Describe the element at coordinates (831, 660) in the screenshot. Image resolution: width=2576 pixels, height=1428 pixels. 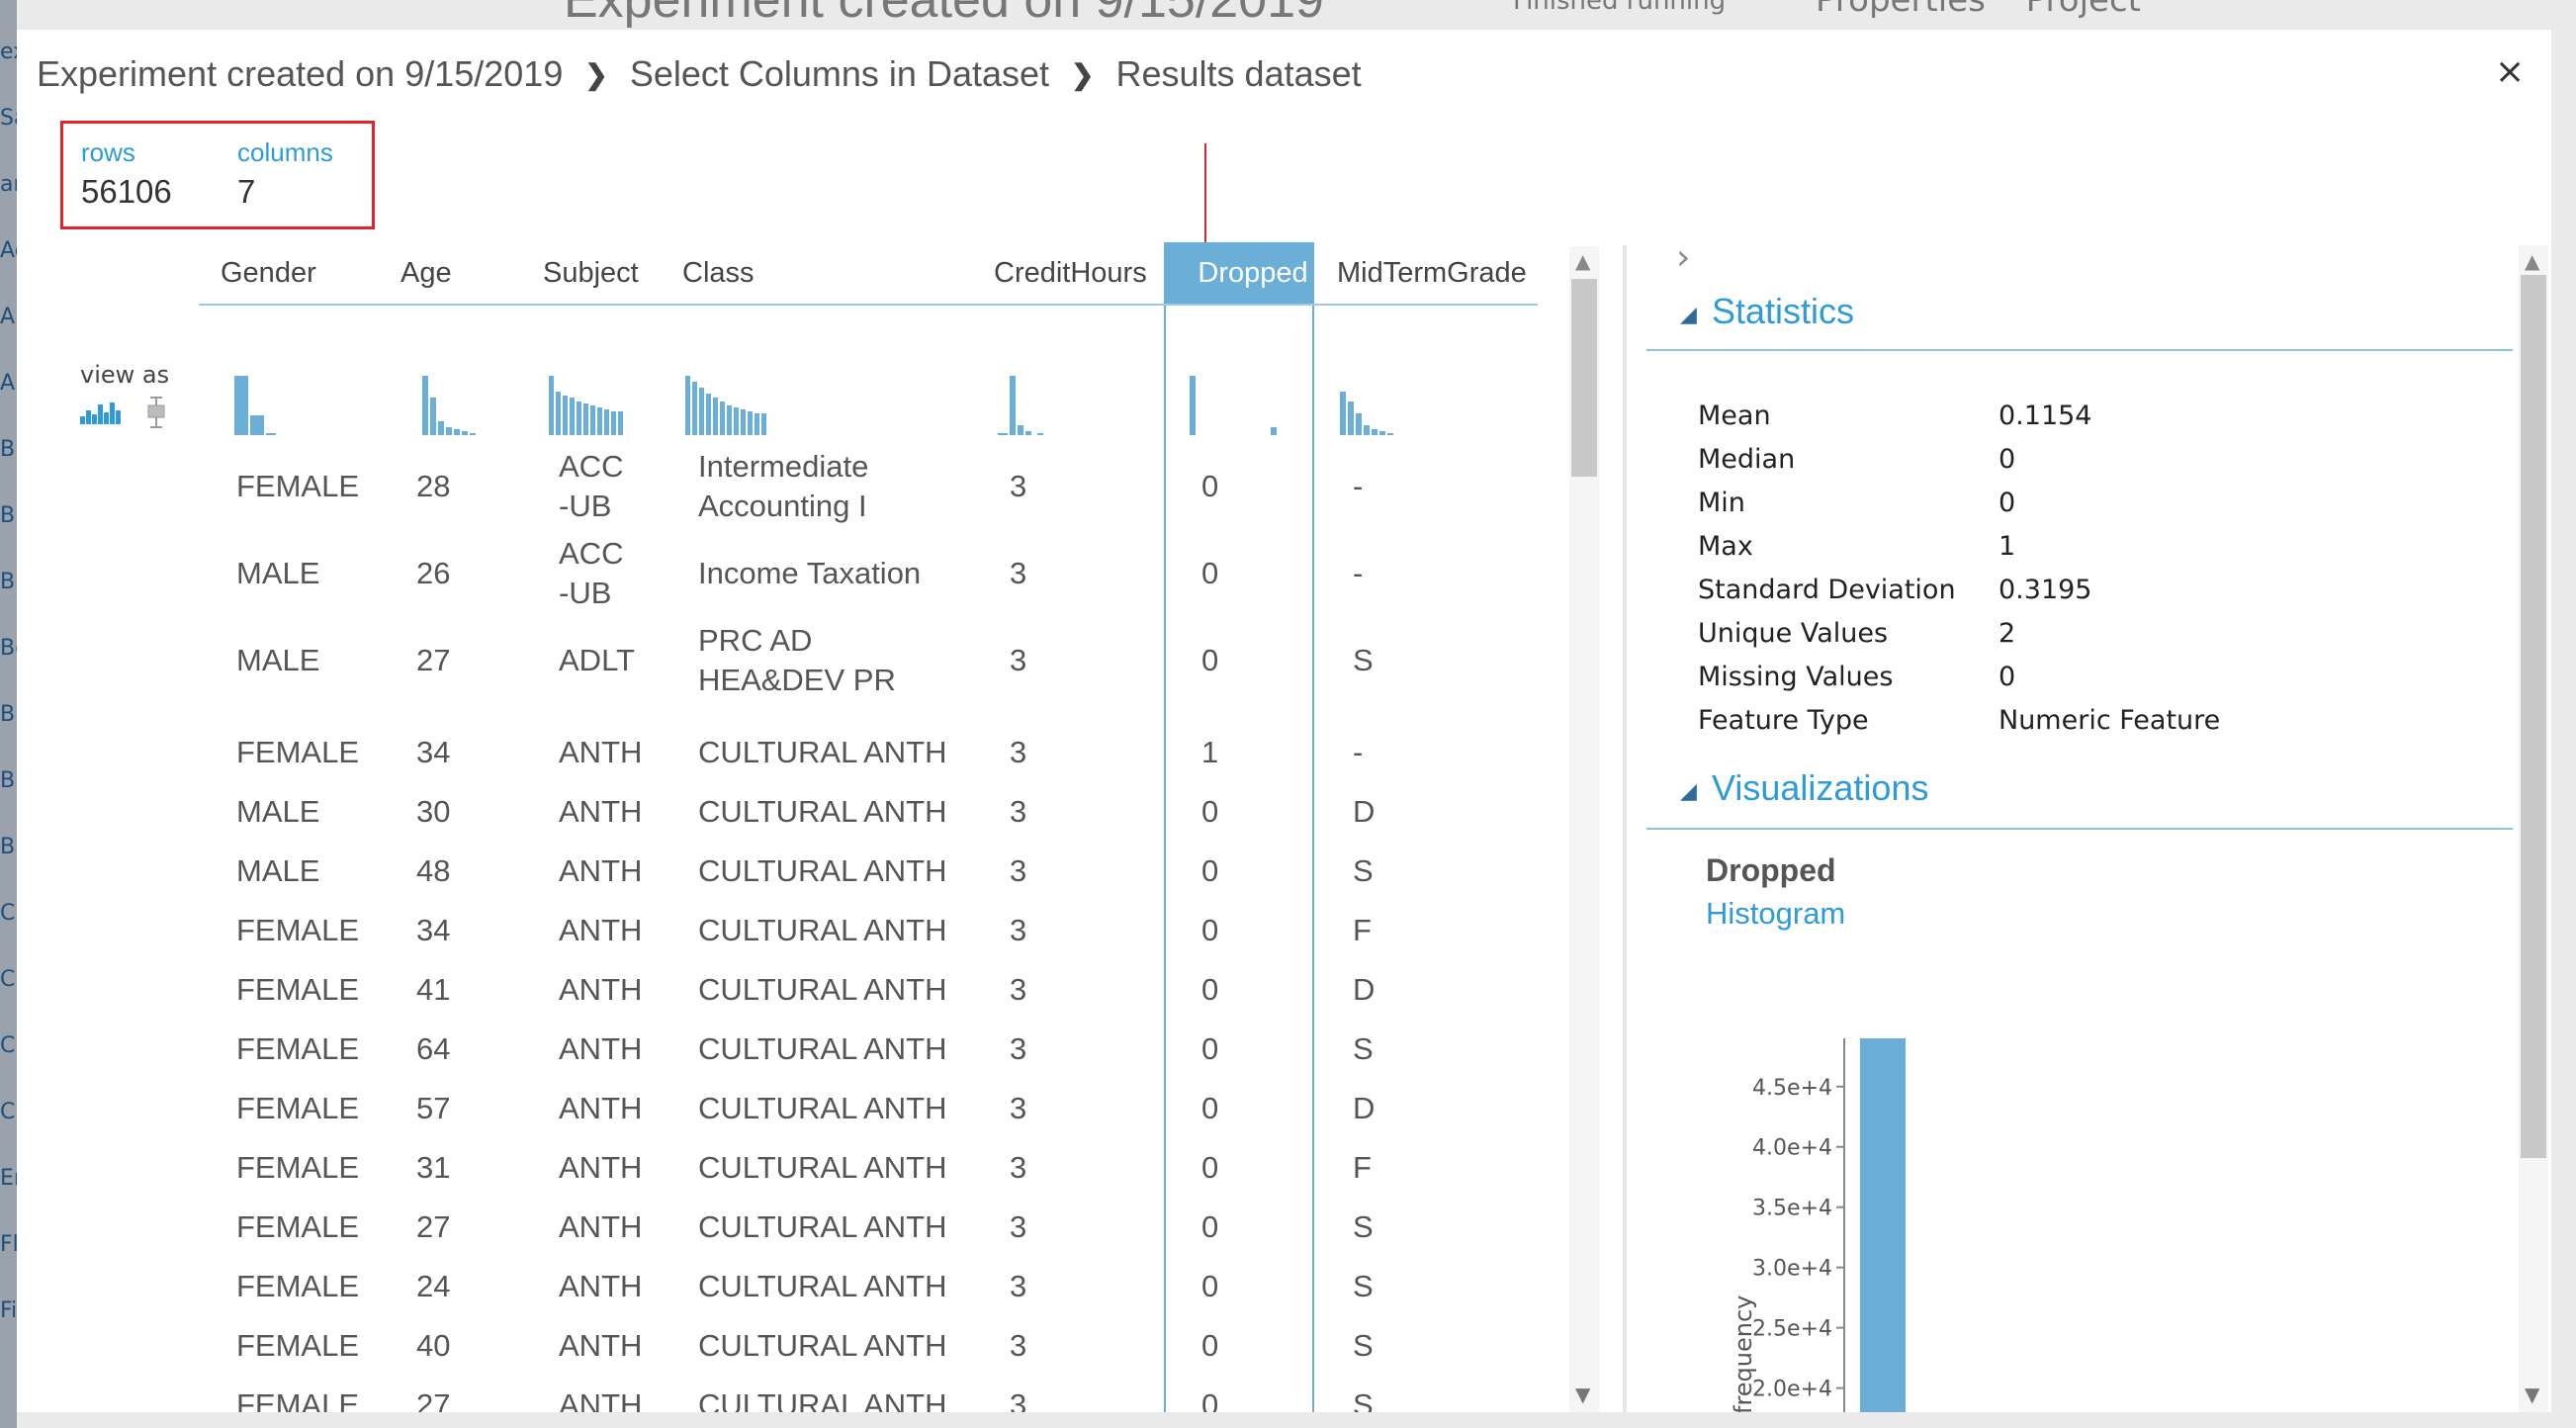
I see `table-cell-class: PRC AD HEA&DEV PR` at that location.